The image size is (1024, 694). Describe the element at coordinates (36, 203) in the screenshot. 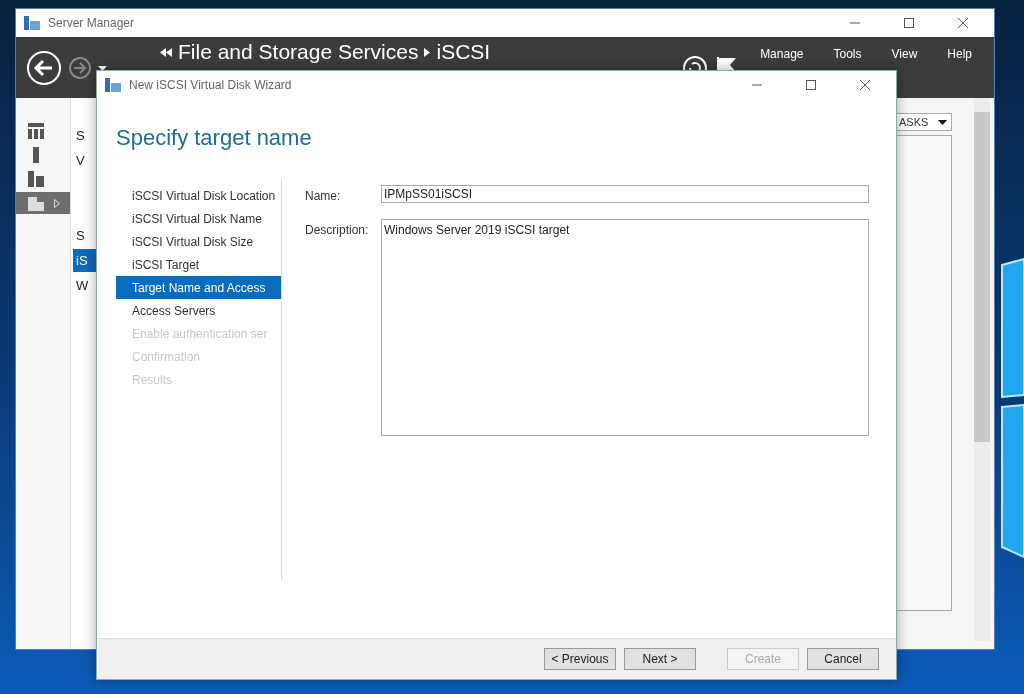

I see `storage-icon` at that location.